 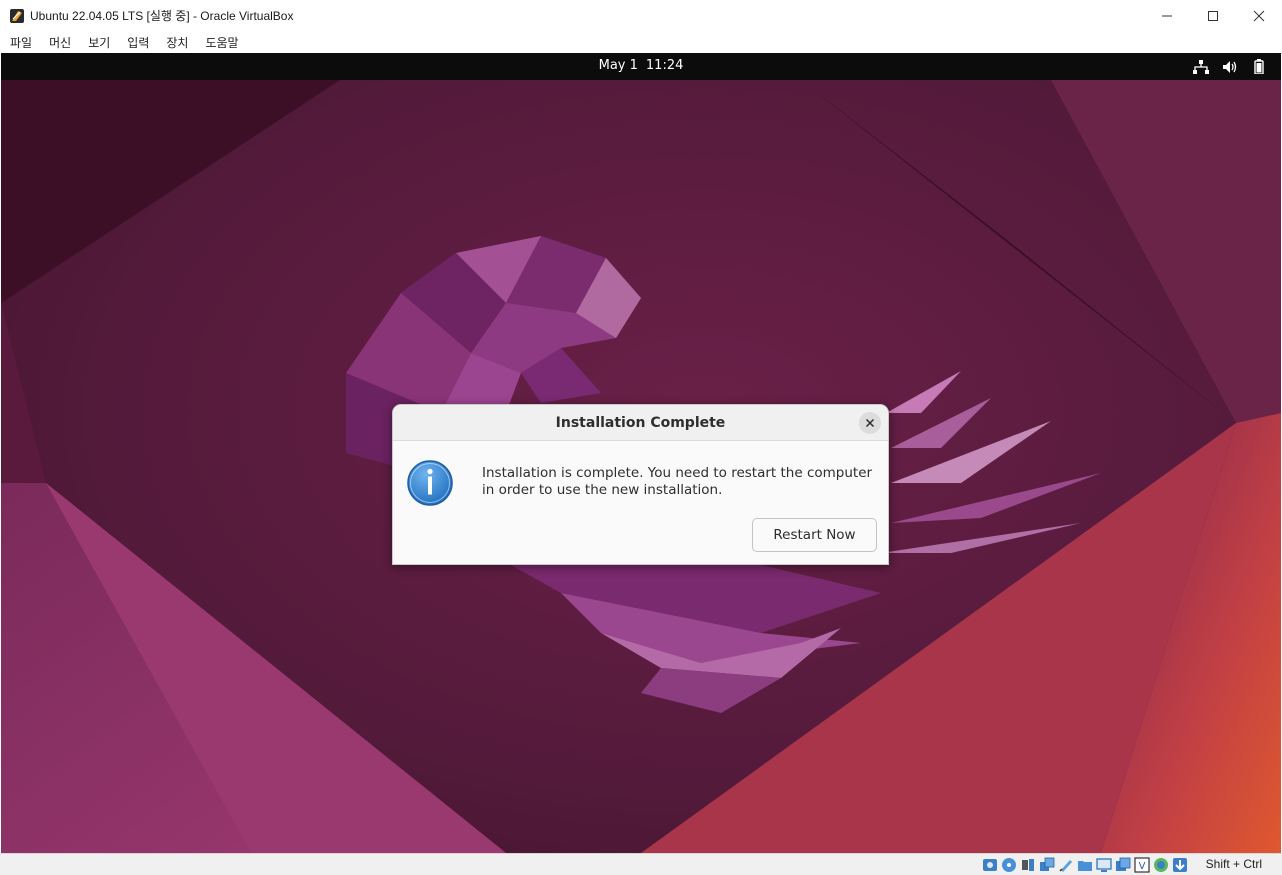 I want to click on system-tray, so click(x=1223, y=66).